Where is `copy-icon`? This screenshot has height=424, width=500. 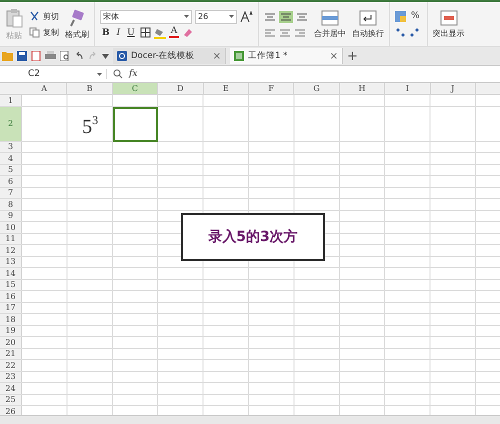 copy-icon is located at coordinates (34, 32).